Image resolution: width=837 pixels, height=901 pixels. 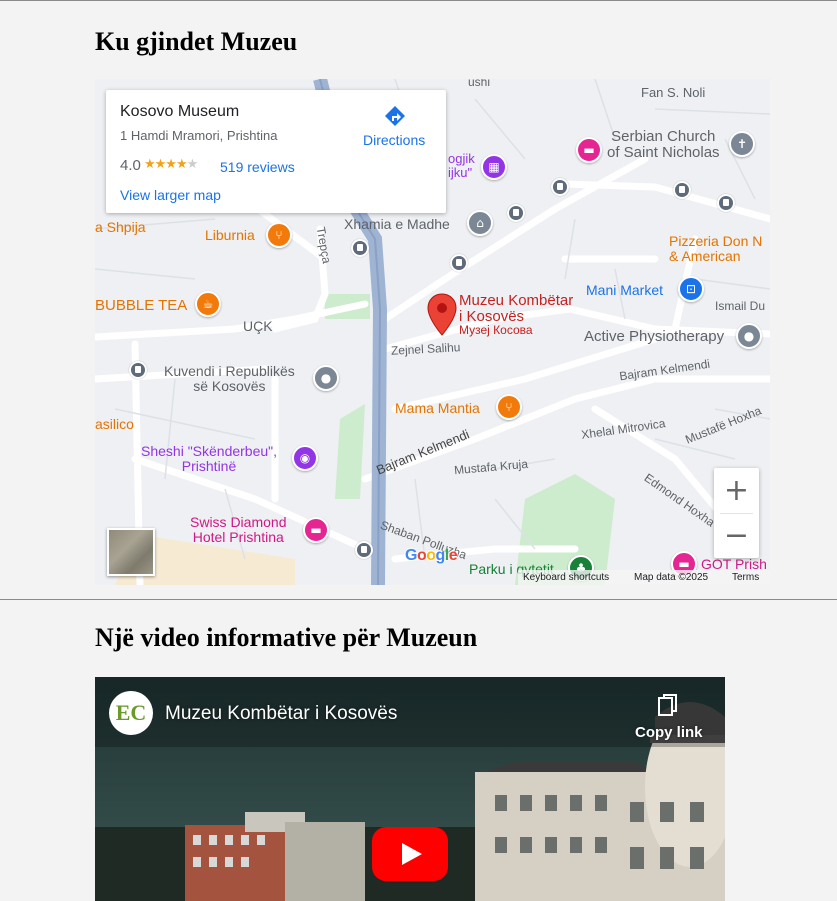 I want to click on terms-link: Terms, so click(x=745, y=577).